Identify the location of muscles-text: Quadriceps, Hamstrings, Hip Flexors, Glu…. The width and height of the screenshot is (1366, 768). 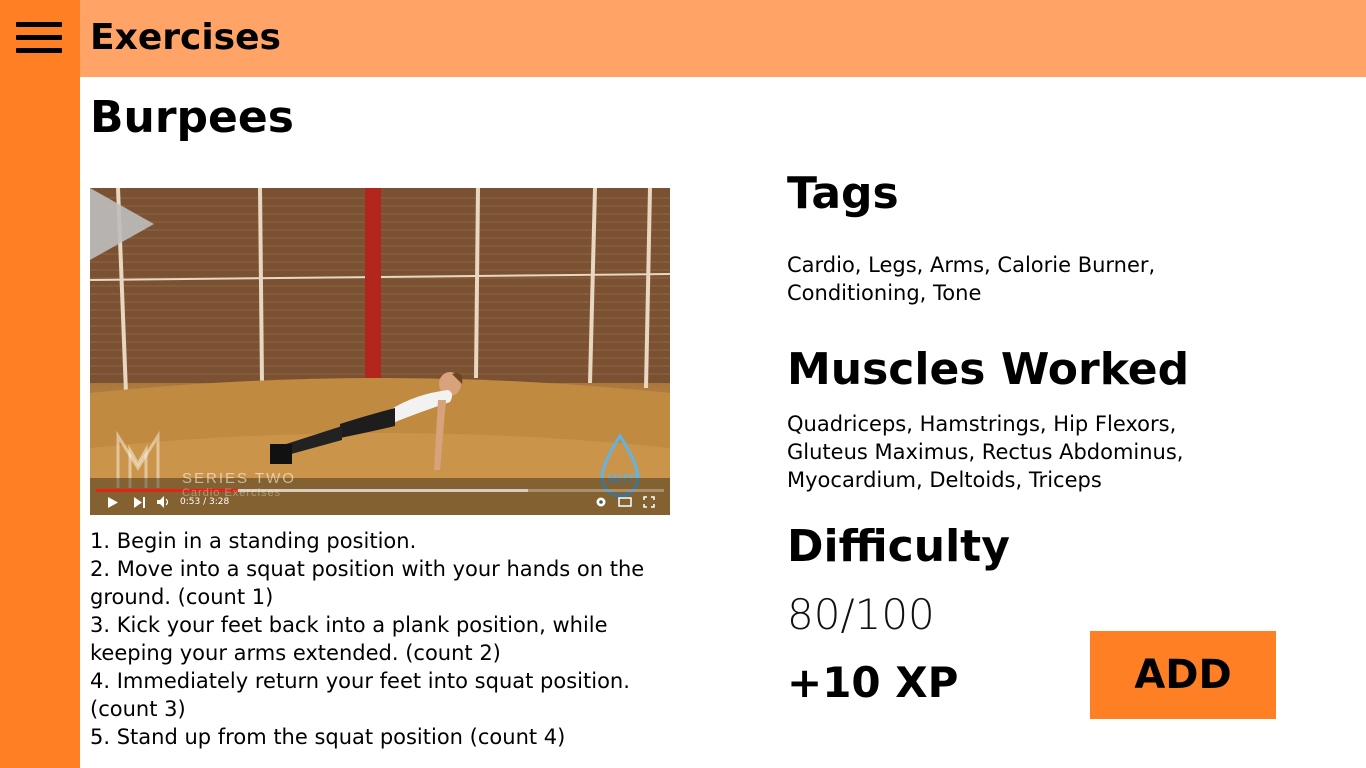
(985, 452).